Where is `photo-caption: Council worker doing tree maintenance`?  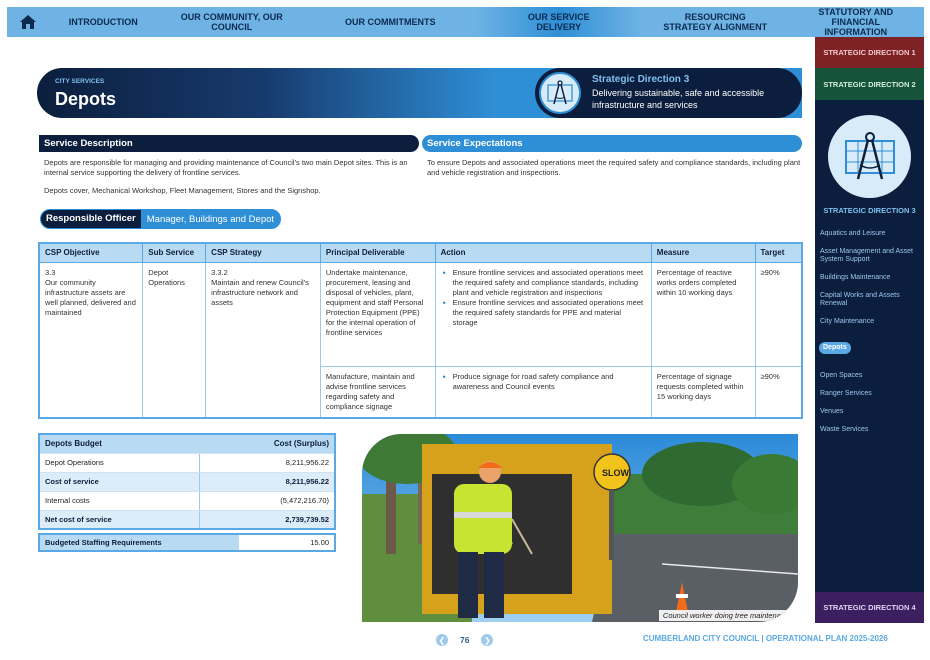
photo-caption: Council worker doing tree maintenance is located at coordinates (727, 615).